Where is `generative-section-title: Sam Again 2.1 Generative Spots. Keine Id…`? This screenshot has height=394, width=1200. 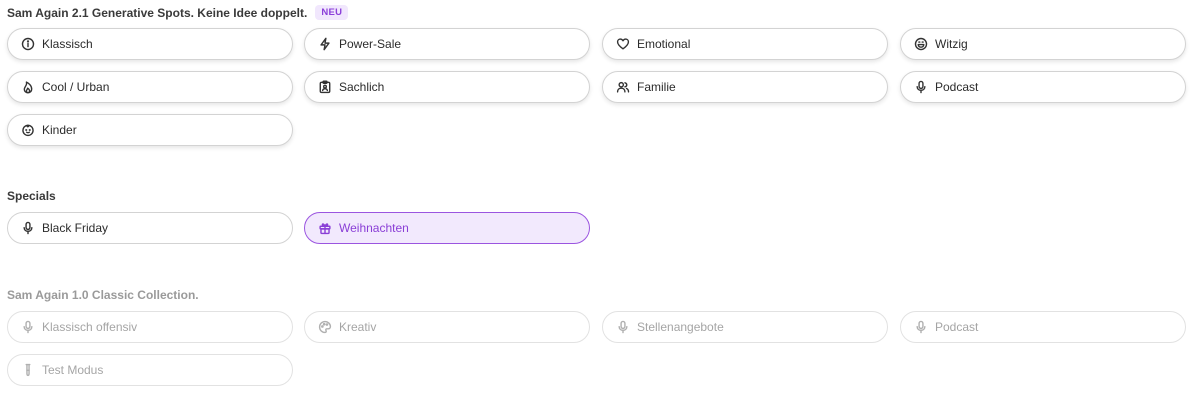 generative-section-title: Sam Again 2.1 Generative Spots. Keine Id… is located at coordinates (178, 12).